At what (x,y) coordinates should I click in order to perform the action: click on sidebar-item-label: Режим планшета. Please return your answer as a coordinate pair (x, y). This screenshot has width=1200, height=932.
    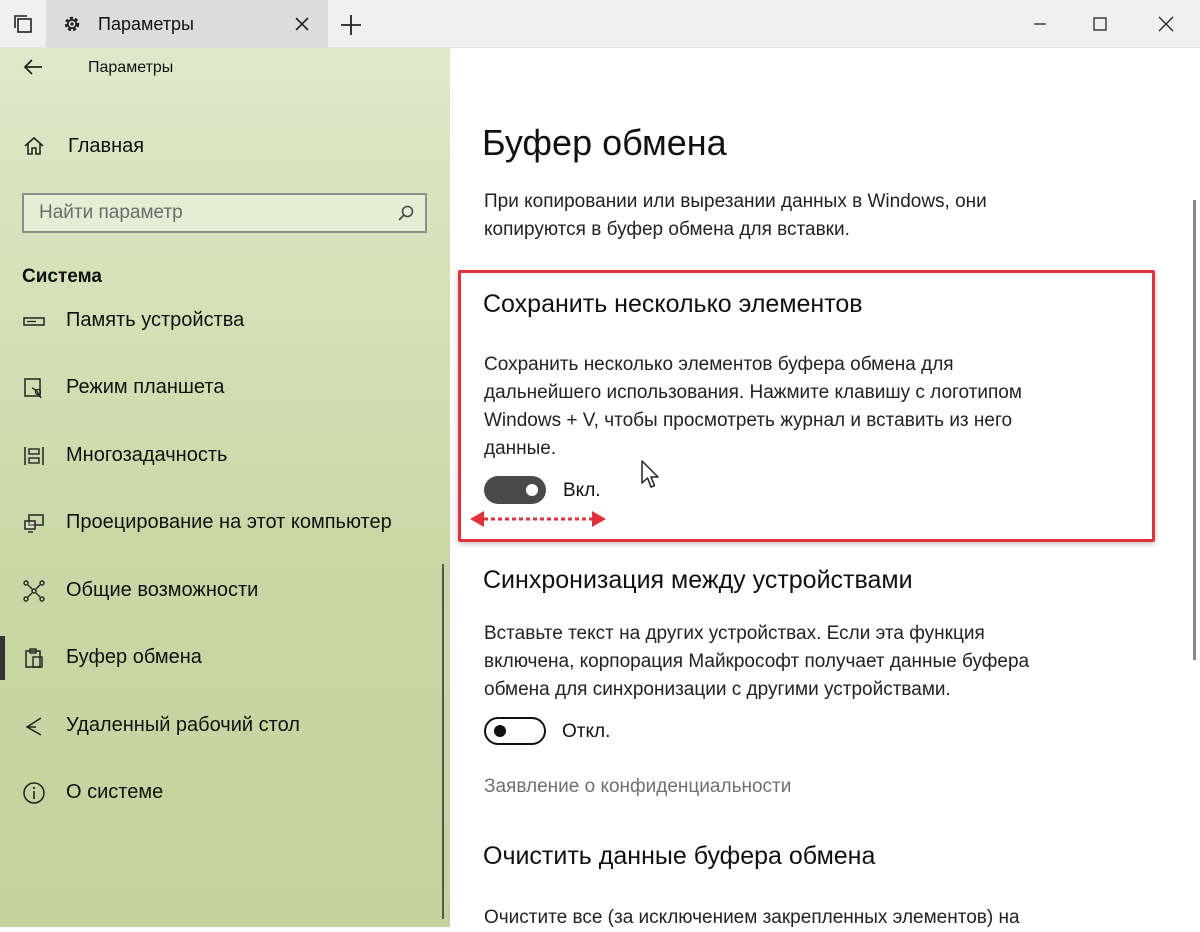
    Looking at the image, I should click on (145, 387).